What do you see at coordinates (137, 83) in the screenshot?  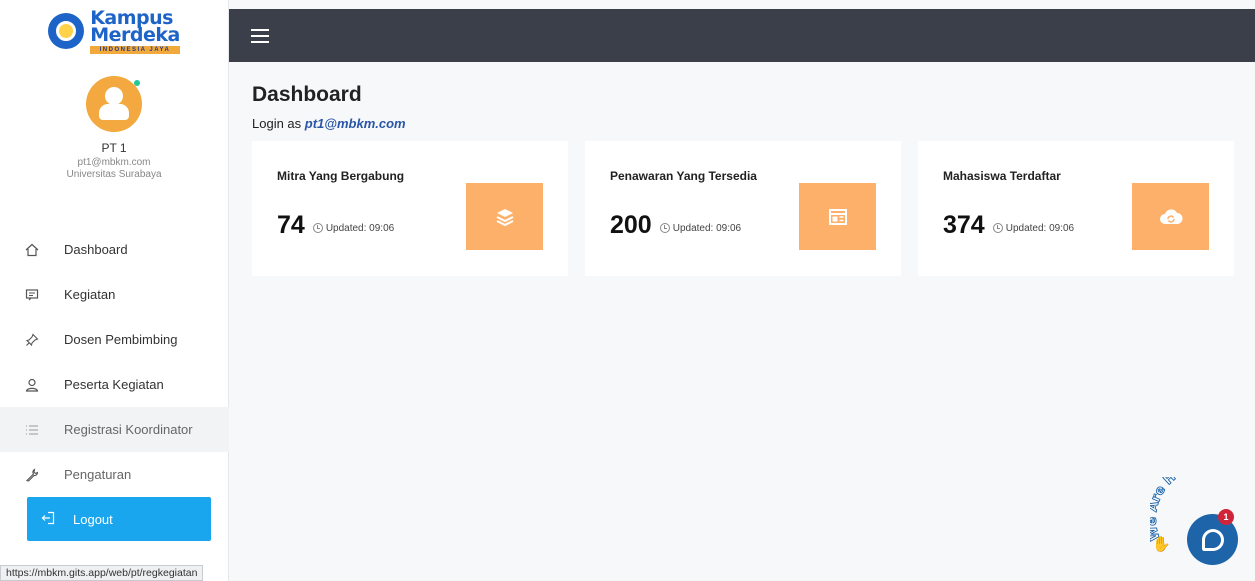 I see `online-status-dot` at bounding box center [137, 83].